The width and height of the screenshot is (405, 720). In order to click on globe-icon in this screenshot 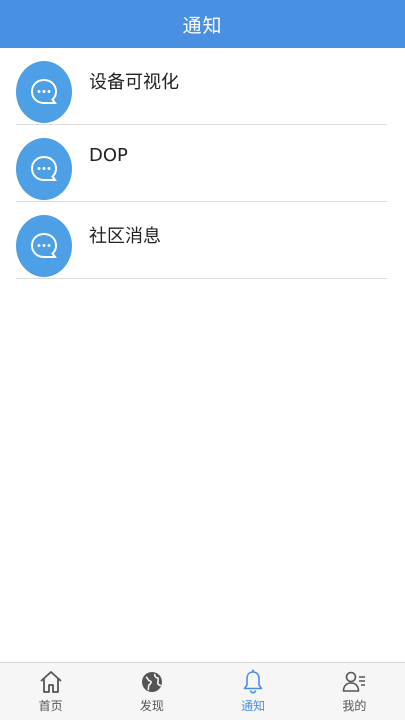, I will do `click(151, 682)`.